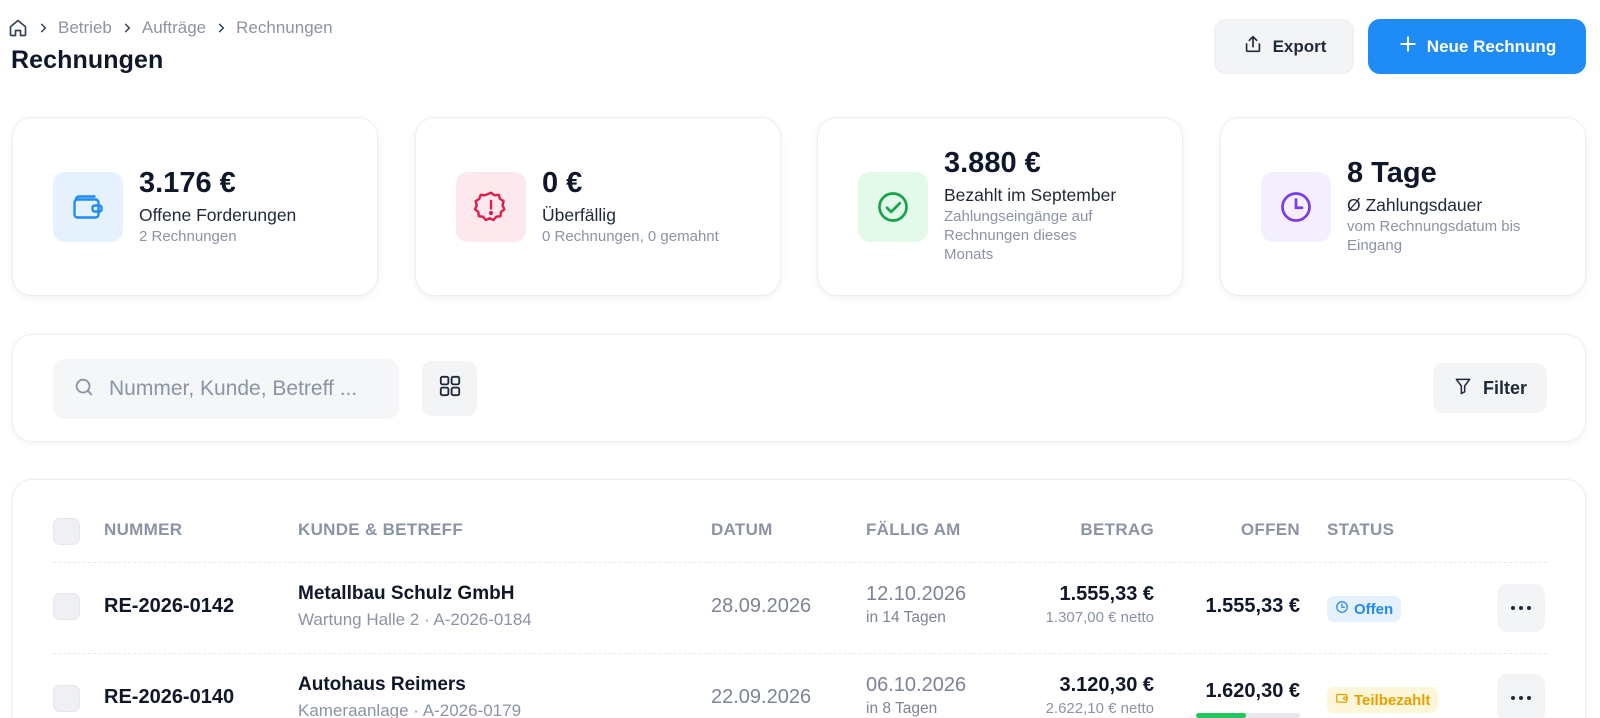 The height and width of the screenshot is (718, 1600). What do you see at coordinates (893, 207) in the screenshot?
I see `check-circle-icon` at bounding box center [893, 207].